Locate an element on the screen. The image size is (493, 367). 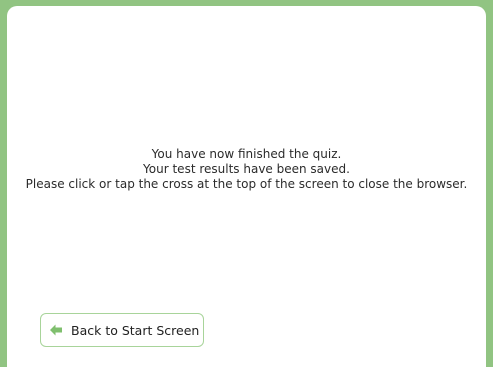
arrow-left-icon is located at coordinates (56, 330).